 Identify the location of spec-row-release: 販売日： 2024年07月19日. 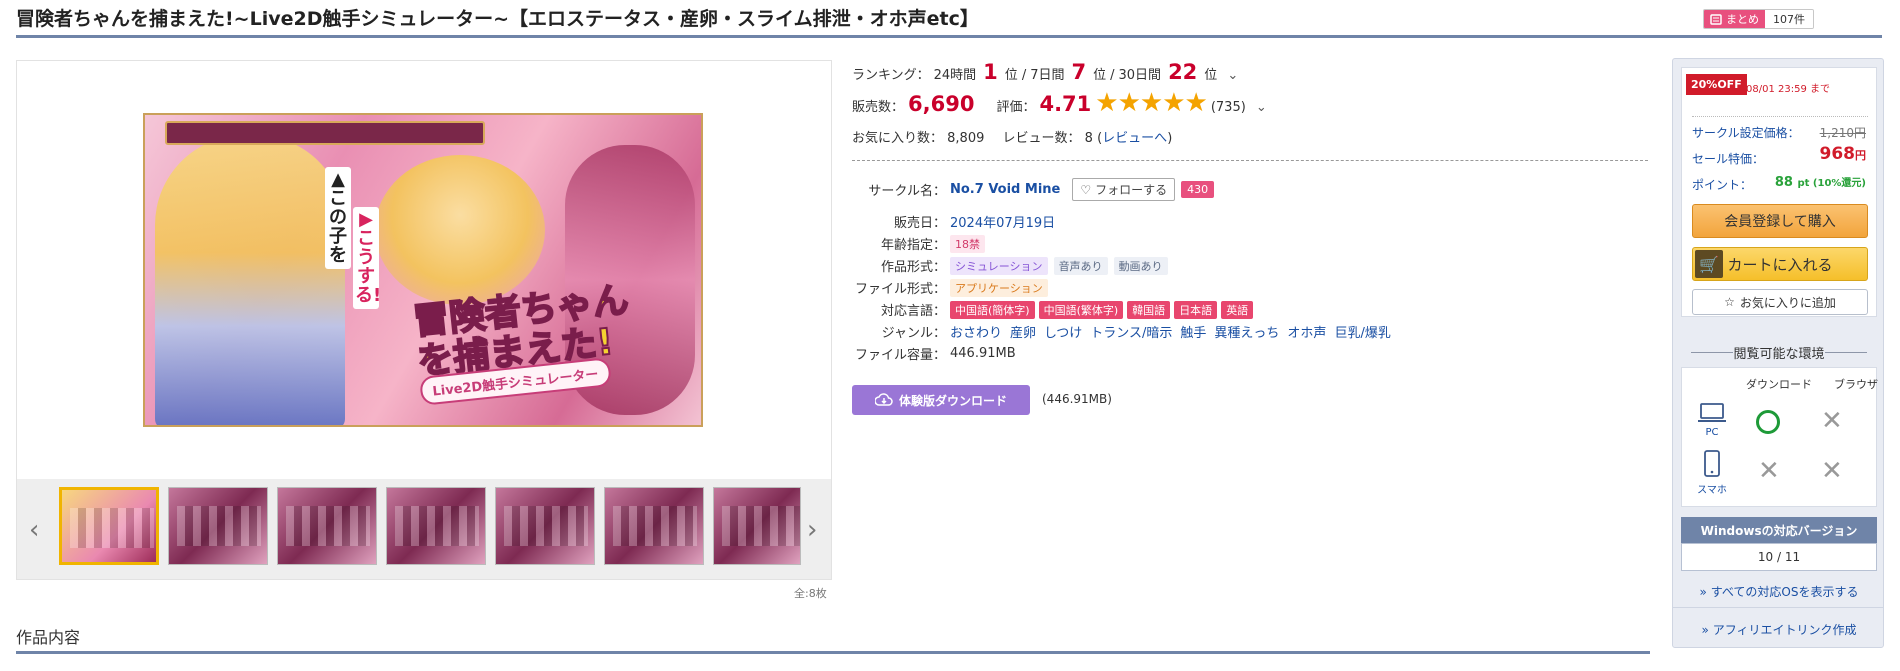
(953, 221).